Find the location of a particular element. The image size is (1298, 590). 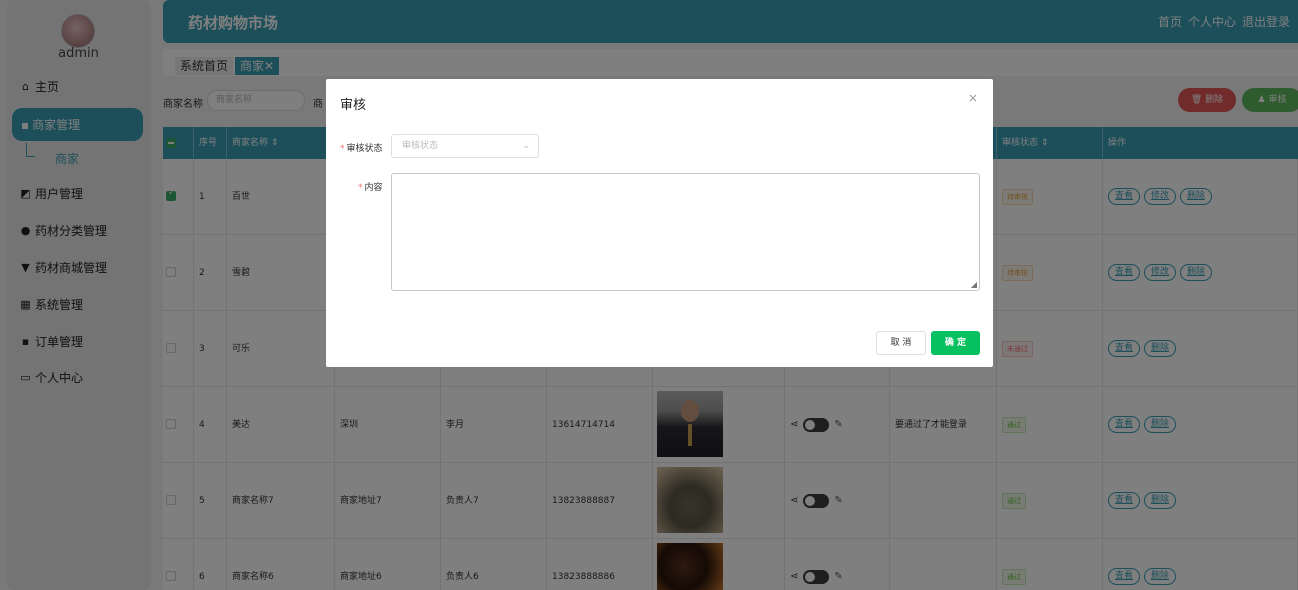

select-placeholder: 审核状态 is located at coordinates (420, 146).